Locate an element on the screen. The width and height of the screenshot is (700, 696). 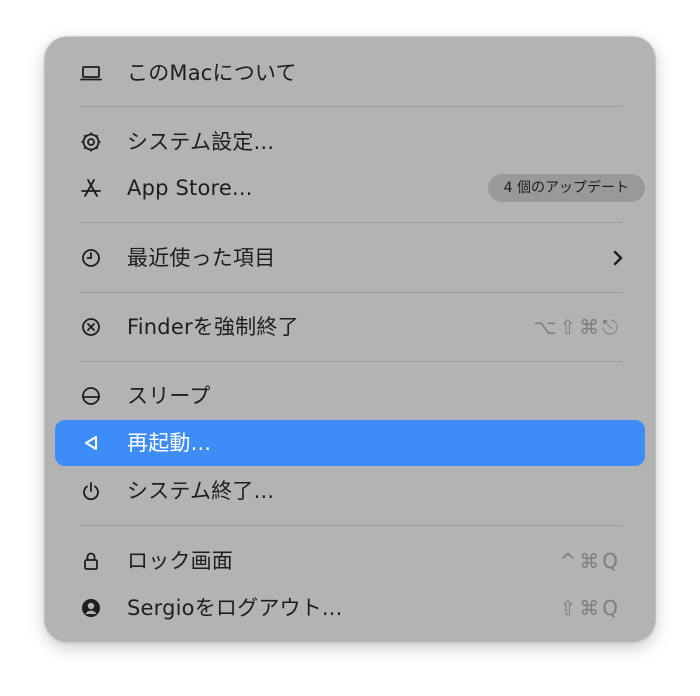
keyboard-shortcut: ⇧⌘Q is located at coordinates (590, 608).